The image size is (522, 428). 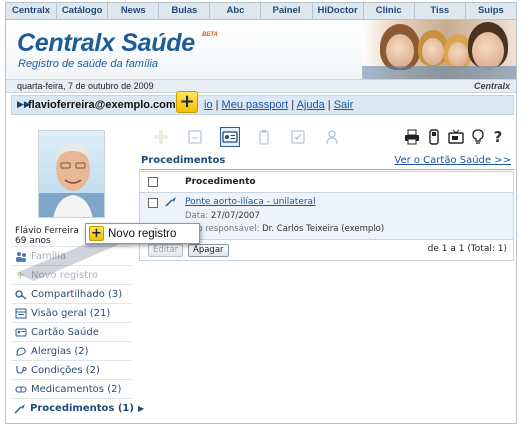 I want to click on sidebar-item-label: Condições (2), so click(x=65, y=370).